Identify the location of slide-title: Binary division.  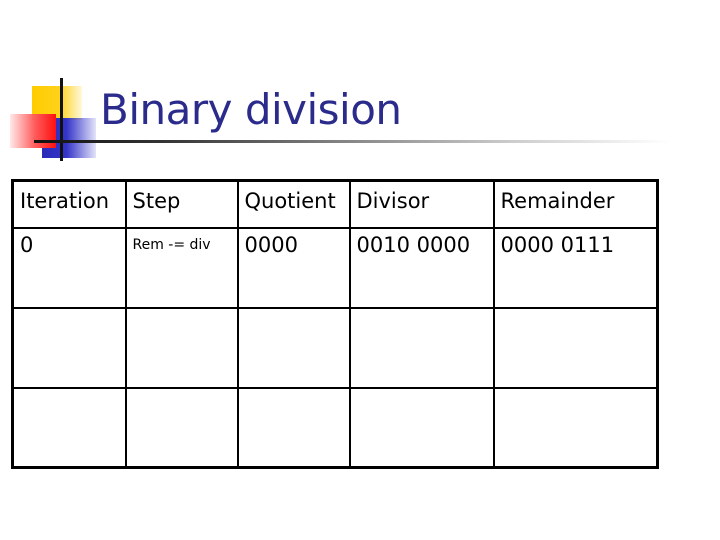
(251, 109).